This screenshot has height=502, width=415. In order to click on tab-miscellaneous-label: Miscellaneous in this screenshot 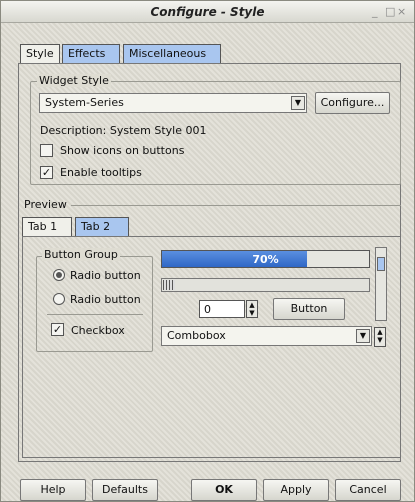, I will do `click(168, 53)`.